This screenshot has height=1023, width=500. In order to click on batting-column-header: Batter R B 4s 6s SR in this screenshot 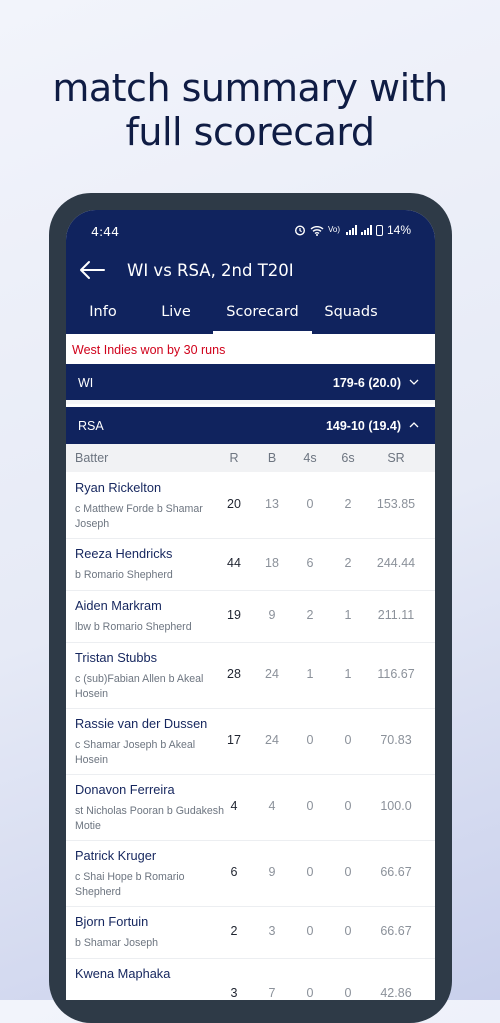, I will do `click(250, 458)`.